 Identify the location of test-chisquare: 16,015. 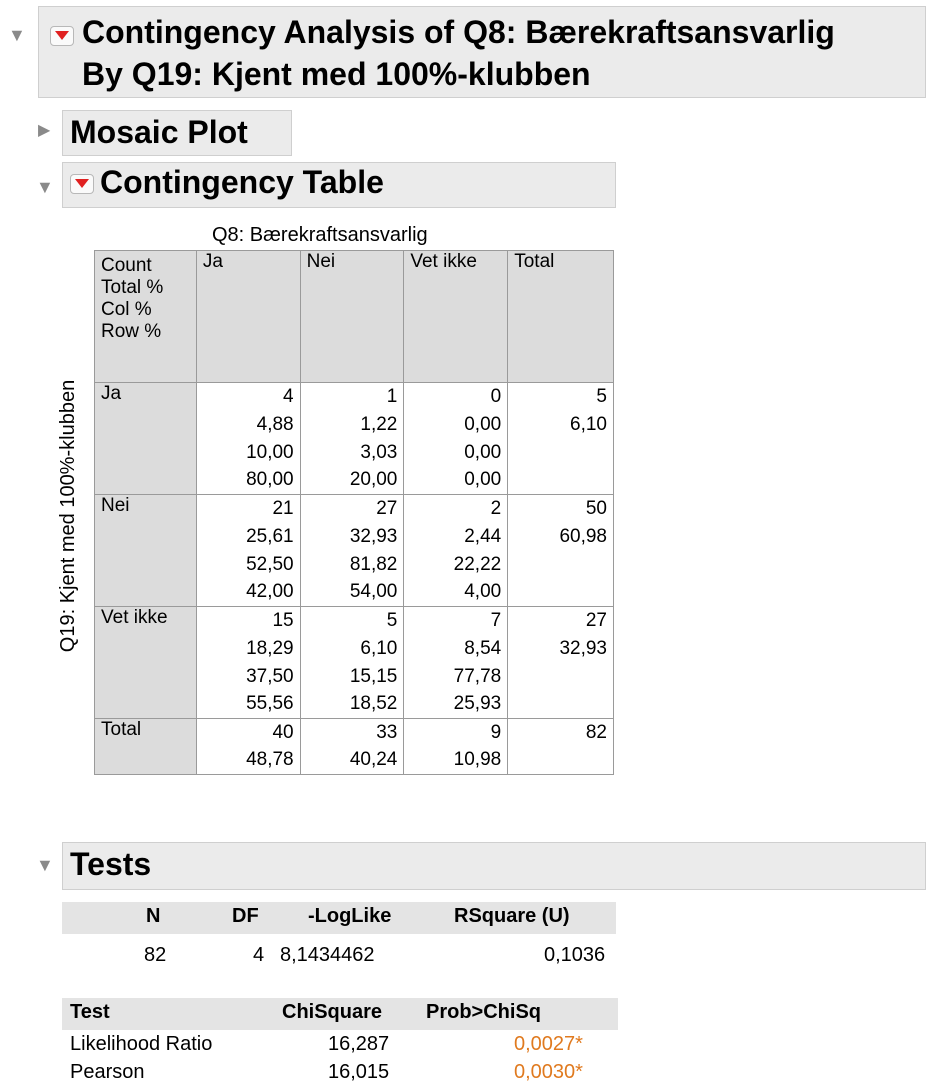
(359, 1072).